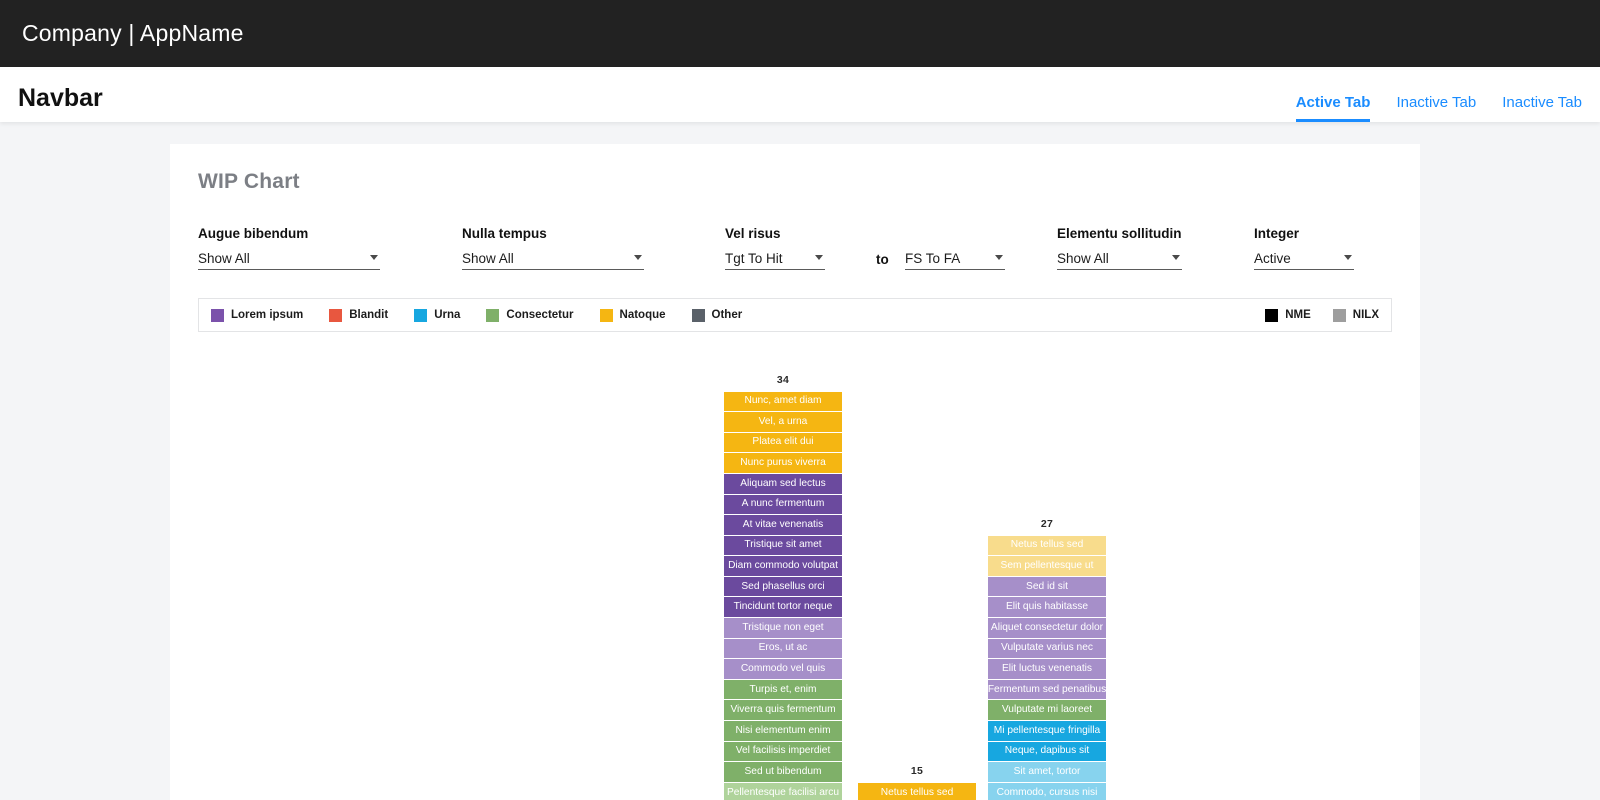  I want to click on bar-segment: Aliquam sed lectus, so click(783, 483).